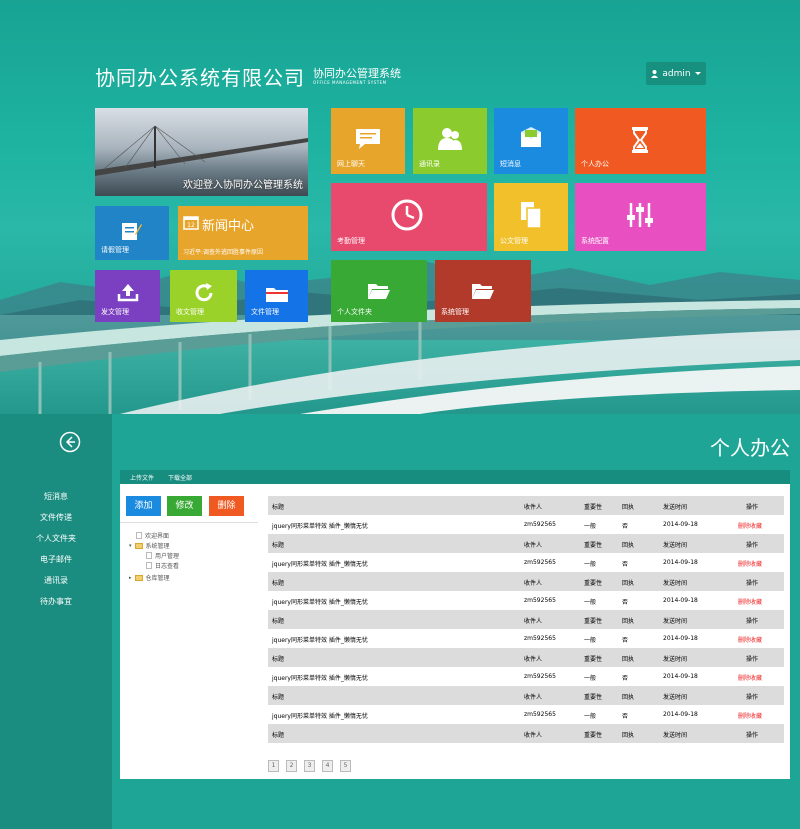 The width and height of the screenshot is (800, 829). I want to click on tile-sms: 短消息, so click(531, 141).